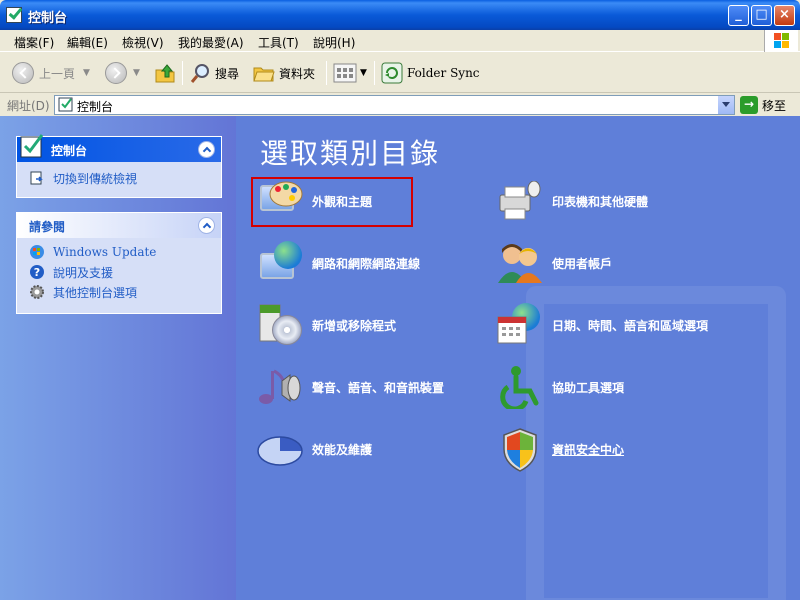 The width and height of the screenshot is (800, 600). What do you see at coordinates (264, 74) in the screenshot?
I see `folders-icon` at bounding box center [264, 74].